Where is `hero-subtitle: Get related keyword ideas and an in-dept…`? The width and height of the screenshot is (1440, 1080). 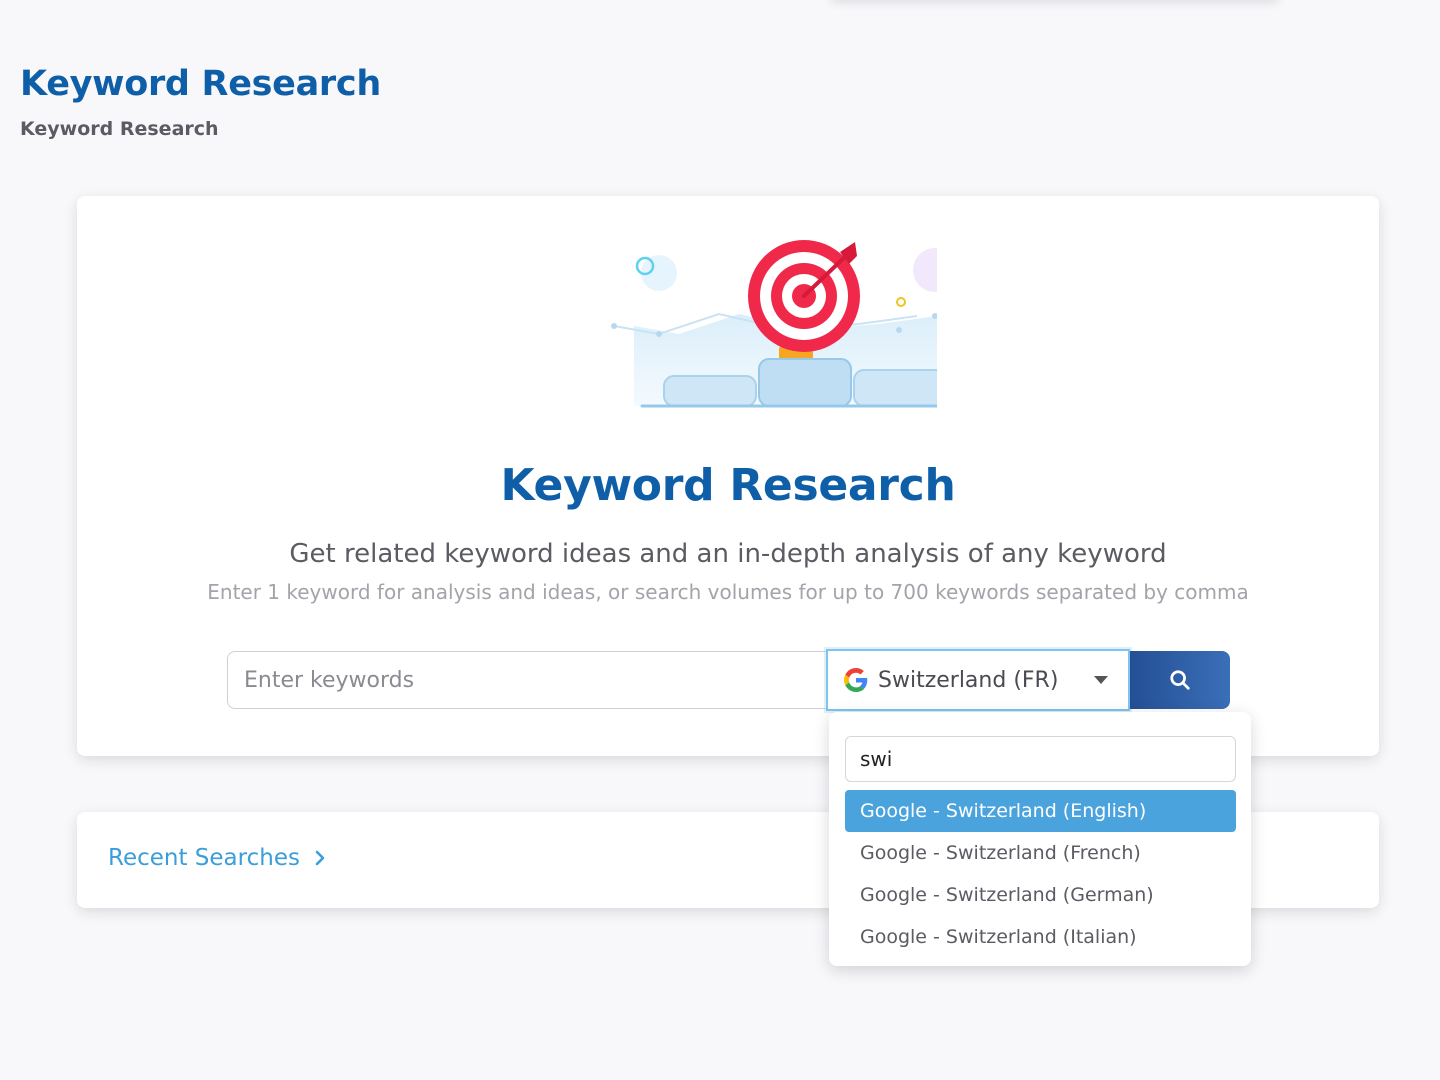 hero-subtitle: Get related keyword ideas and an in-dept… is located at coordinates (728, 554).